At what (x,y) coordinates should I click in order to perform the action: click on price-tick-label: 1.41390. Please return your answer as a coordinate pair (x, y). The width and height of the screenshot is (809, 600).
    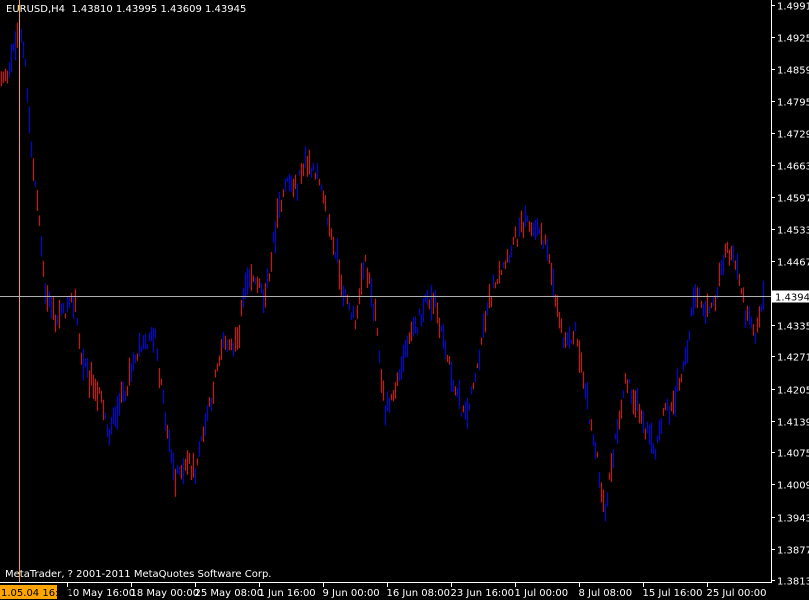
    Looking at the image, I should click on (793, 423).